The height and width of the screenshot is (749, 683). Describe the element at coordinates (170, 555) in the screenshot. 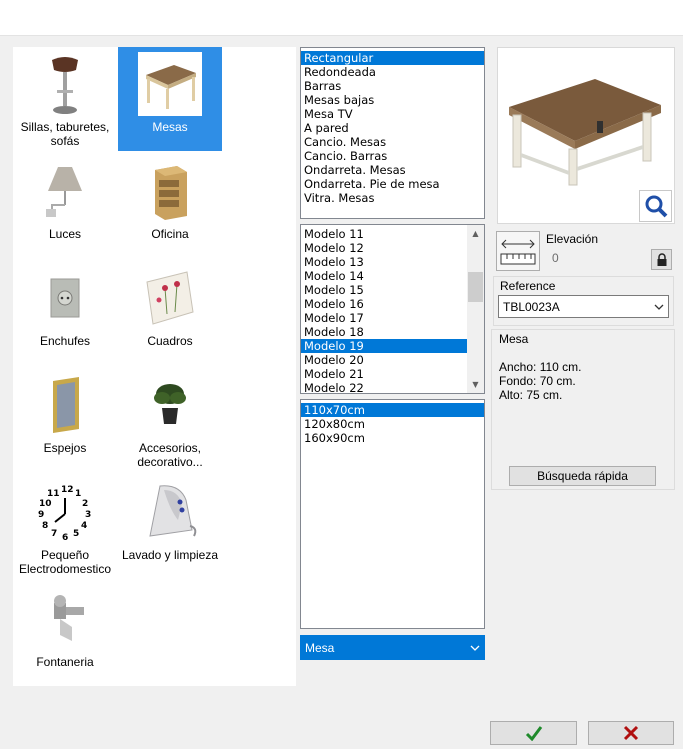

I see `category-label: Lavado y limpieza` at that location.